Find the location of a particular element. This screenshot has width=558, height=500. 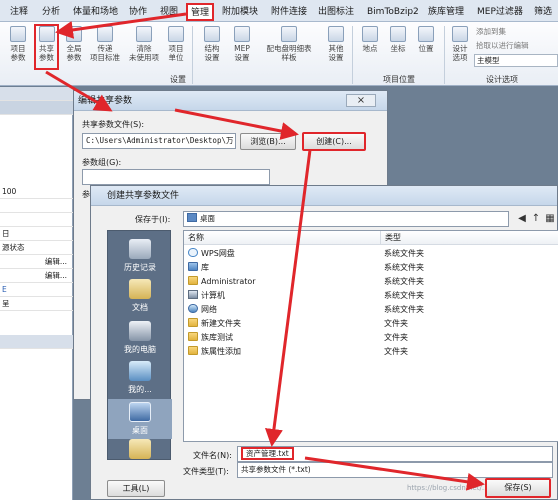

column-header-name: 名称 is located at coordinates (282, 238).